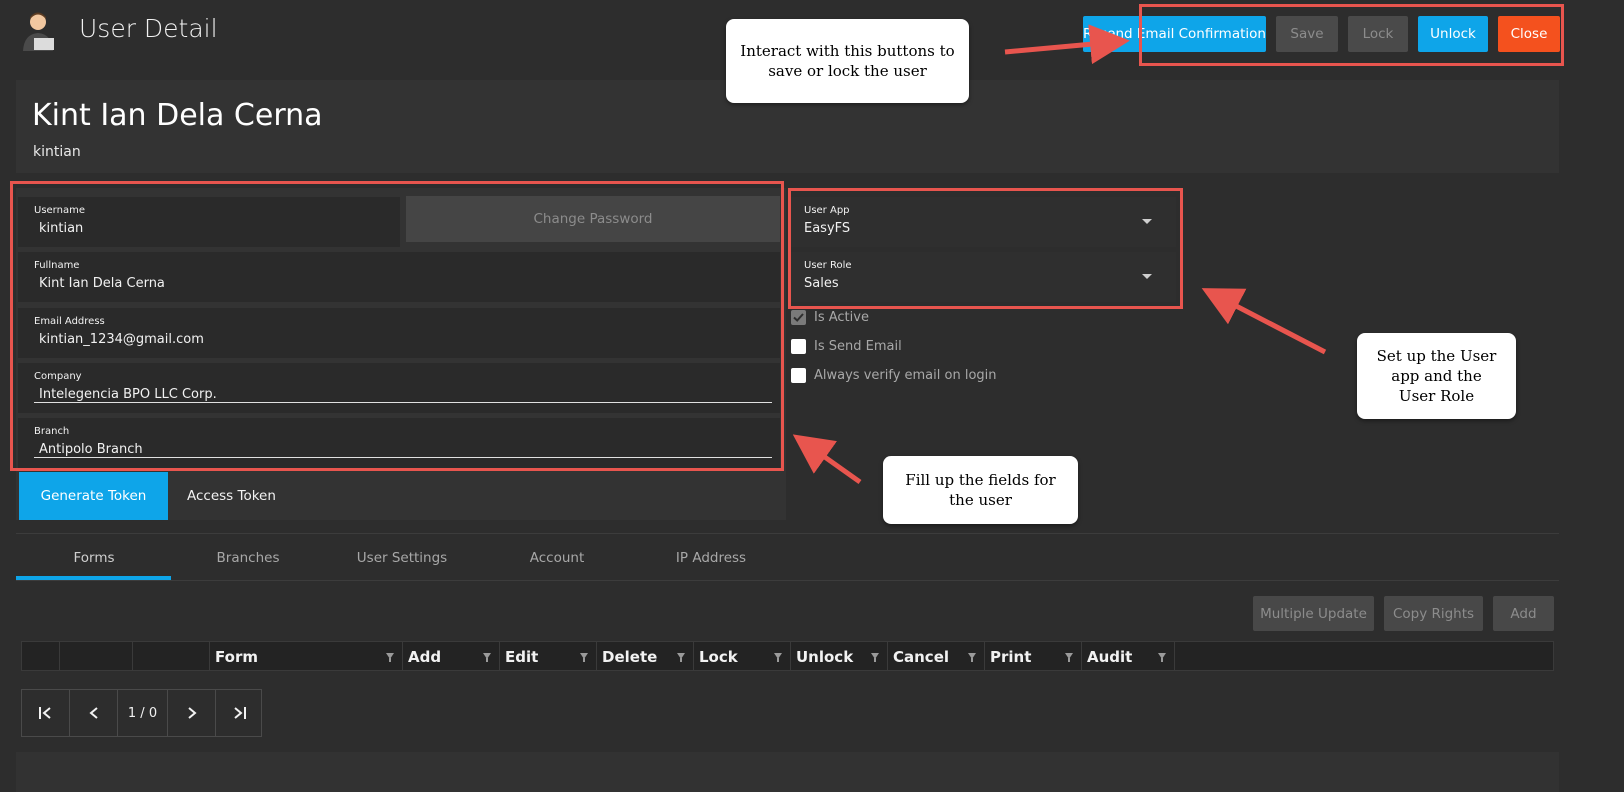 This screenshot has height=792, width=1624. Describe the element at coordinates (1067, 44) in the screenshot. I see `arrow-to-buttons` at that location.